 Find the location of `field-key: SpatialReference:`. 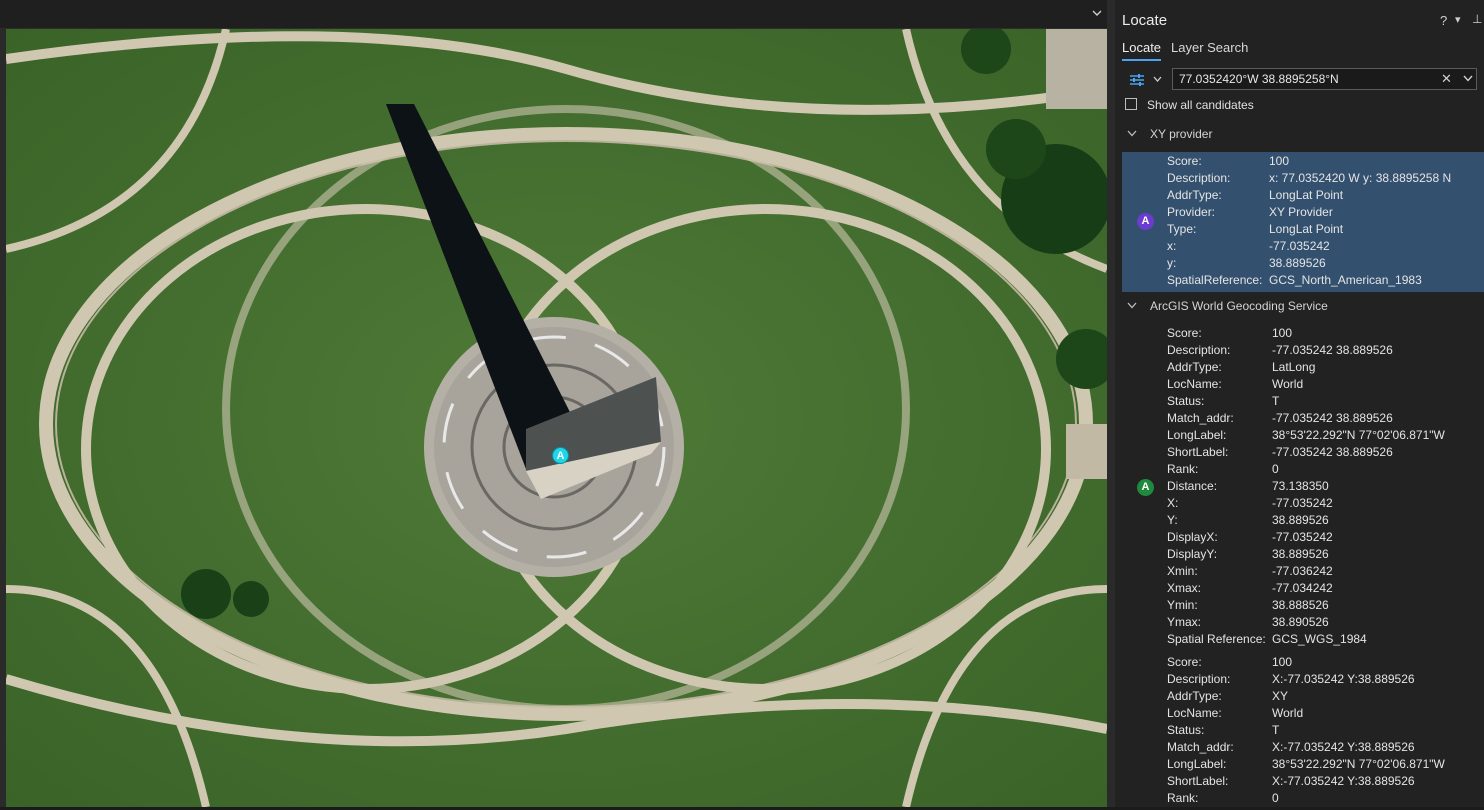

field-key: SpatialReference: is located at coordinates (1215, 280).